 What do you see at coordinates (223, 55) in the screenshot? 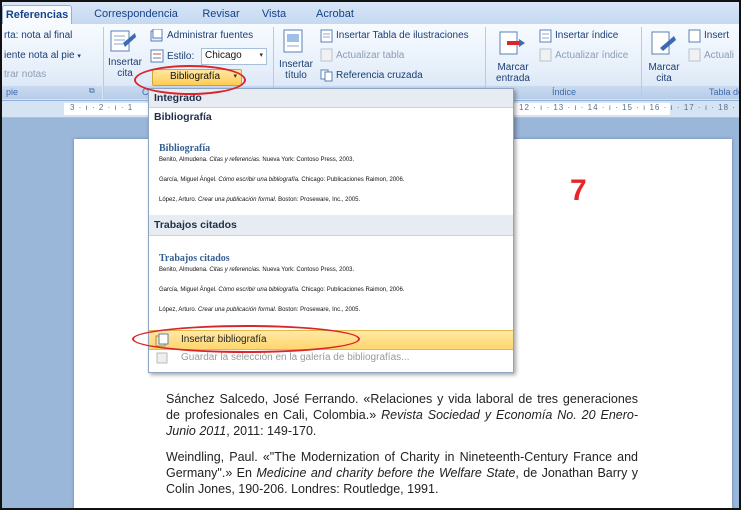
I see `style-select-value: Chicago` at bounding box center [223, 55].